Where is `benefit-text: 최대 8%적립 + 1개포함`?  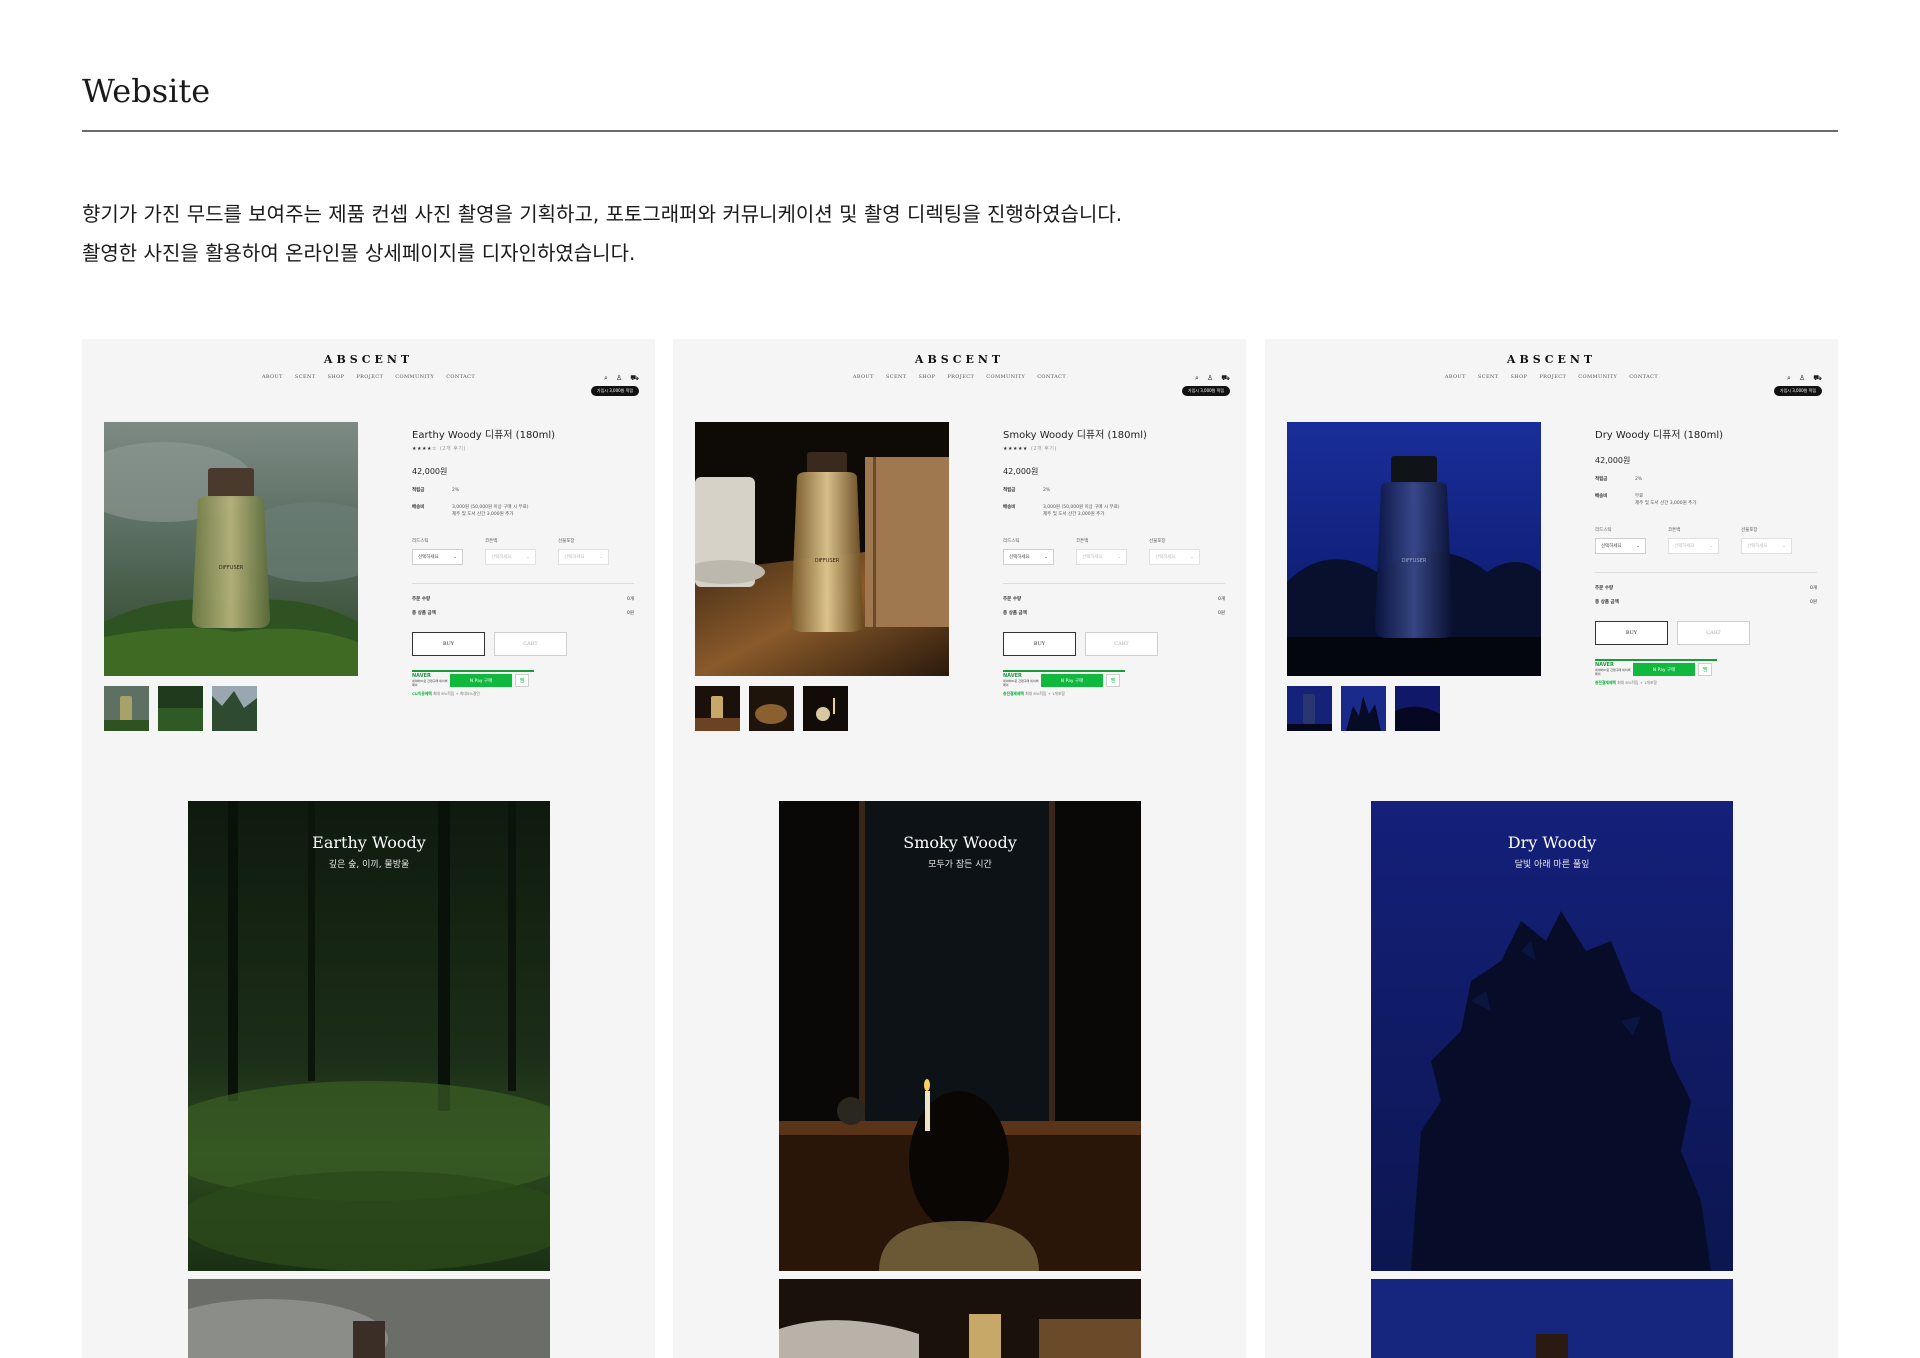
benefit-text: 최대 8%적립 + 1개포함 is located at coordinates (1045, 693).